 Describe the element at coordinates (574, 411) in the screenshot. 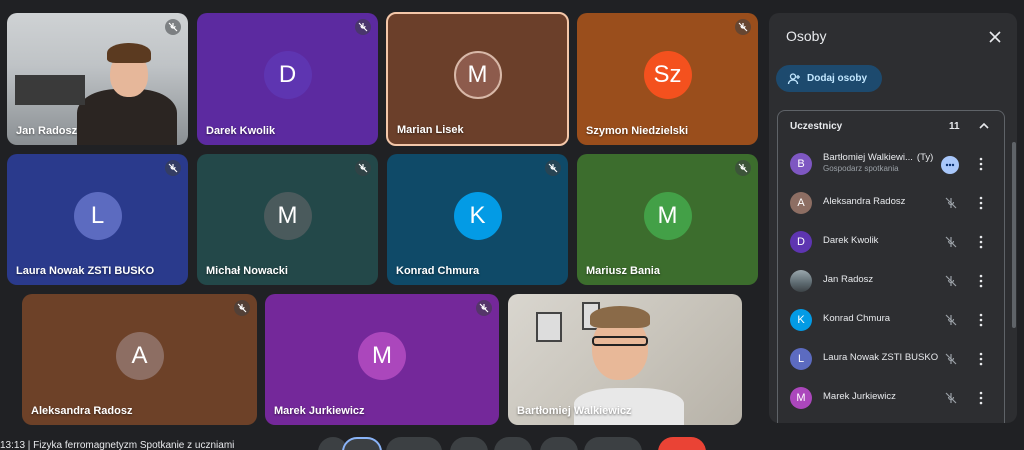

I see `tile-name: Bartłomiej Walkiewicz` at that location.